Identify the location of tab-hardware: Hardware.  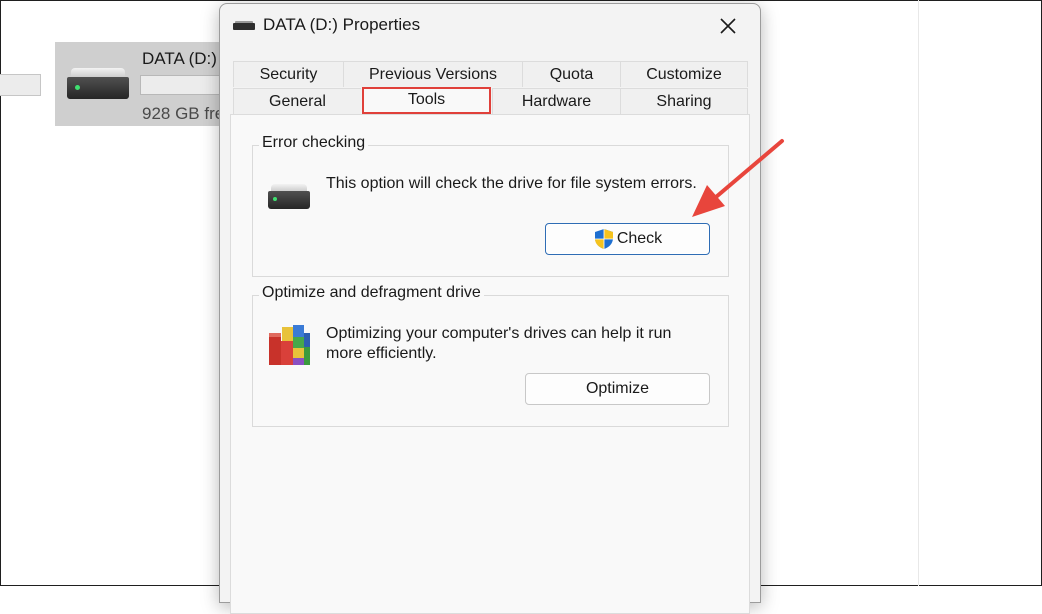
(556, 101).